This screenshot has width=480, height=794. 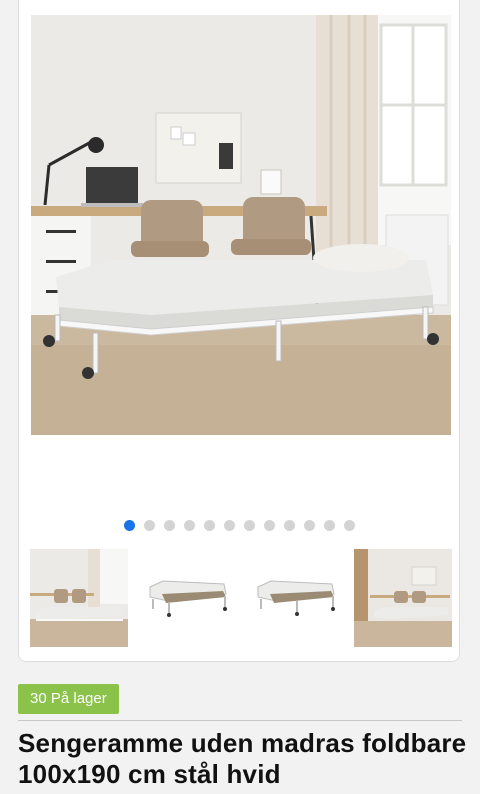 I want to click on thumbnail-bedroom-wide-image, so click(x=403, y=598).